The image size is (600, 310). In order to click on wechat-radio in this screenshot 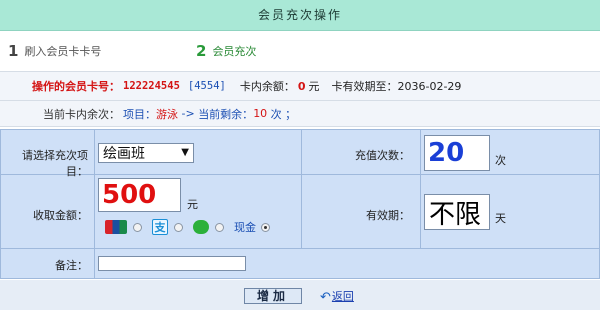, I will do `click(219, 227)`.